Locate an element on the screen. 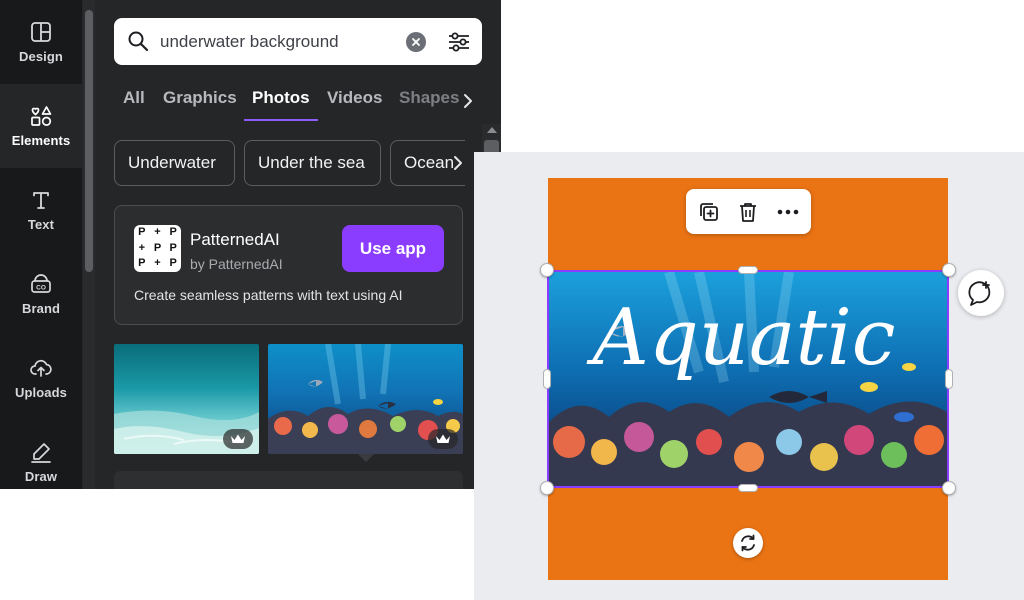 This screenshot has width=1024, height=600. app-publisher: by PatternedAI is located at coordinates (236, 264).